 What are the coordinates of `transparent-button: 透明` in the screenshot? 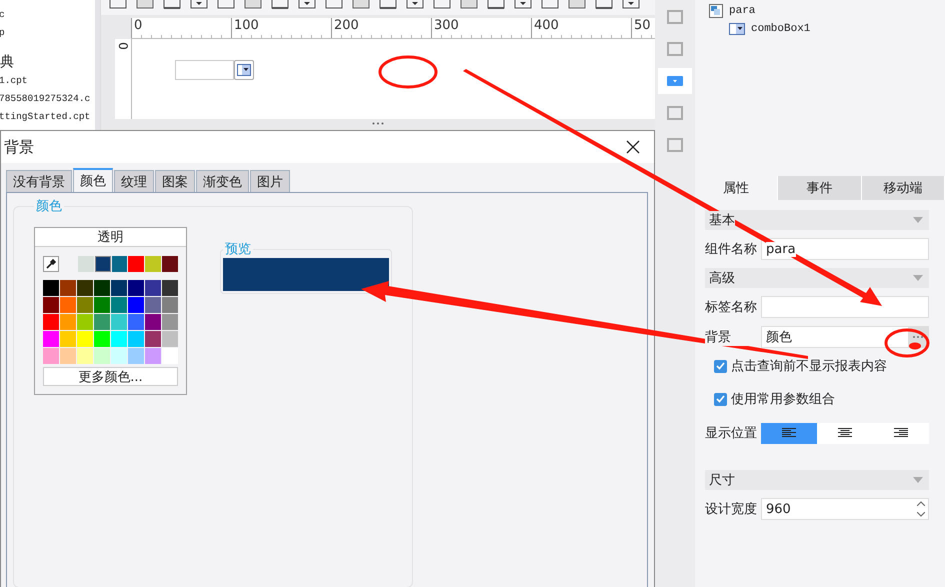 It's located at (110, 237).